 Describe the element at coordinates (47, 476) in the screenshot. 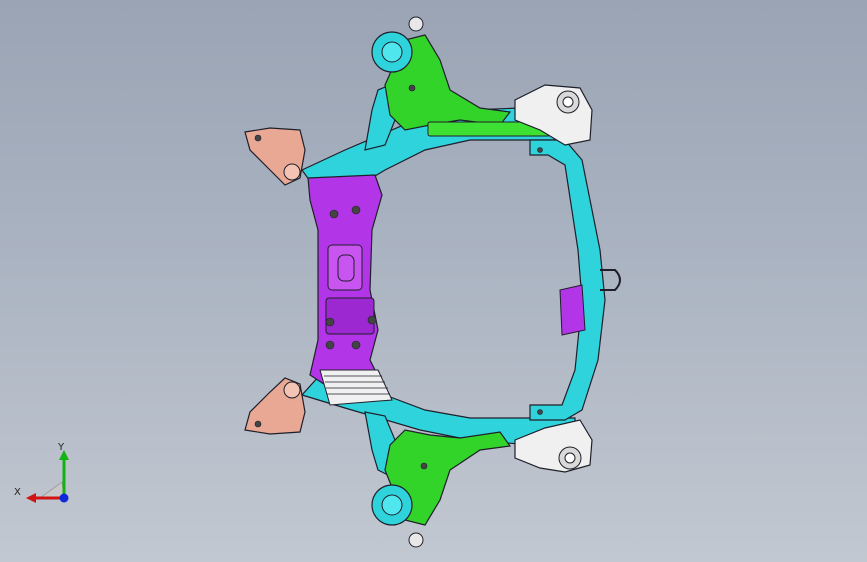

I see `coordinate-triad` at that location.